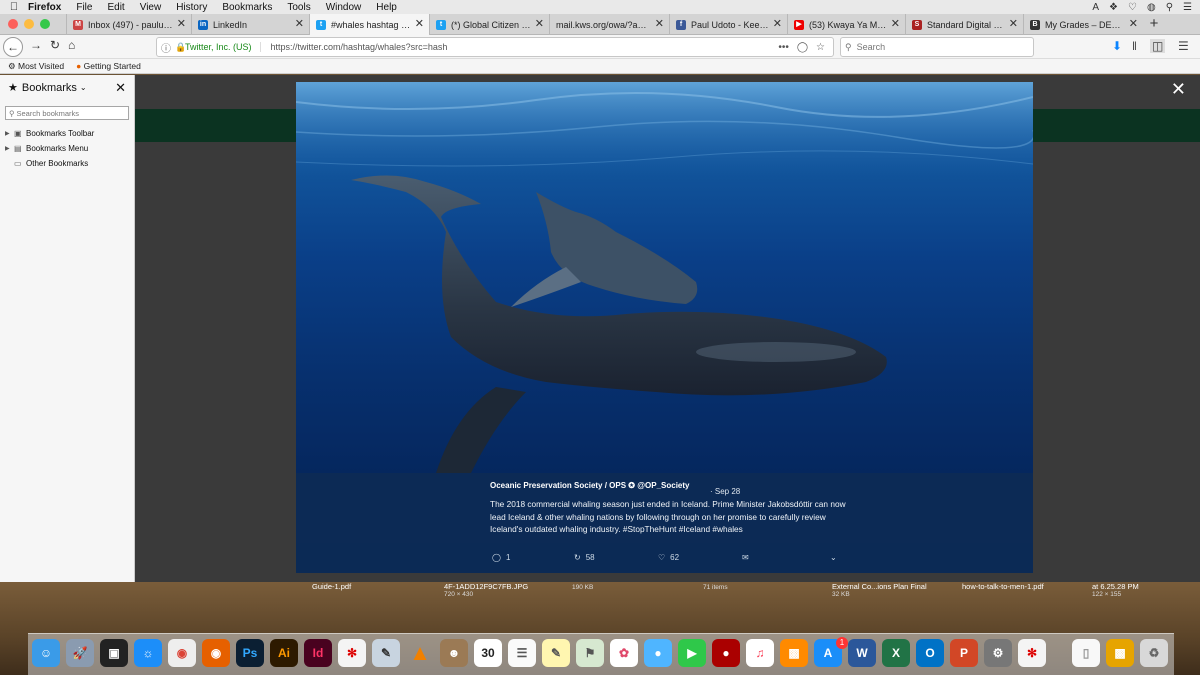 The height and width of the screenshot is (675, 1200). What do you see at coordinates (67, 148) in the screenshot?
I see `sidebar-item-bookmarks-menu: ▶ ▤ Bookmarks Menu` at bounding box center [67, 148].